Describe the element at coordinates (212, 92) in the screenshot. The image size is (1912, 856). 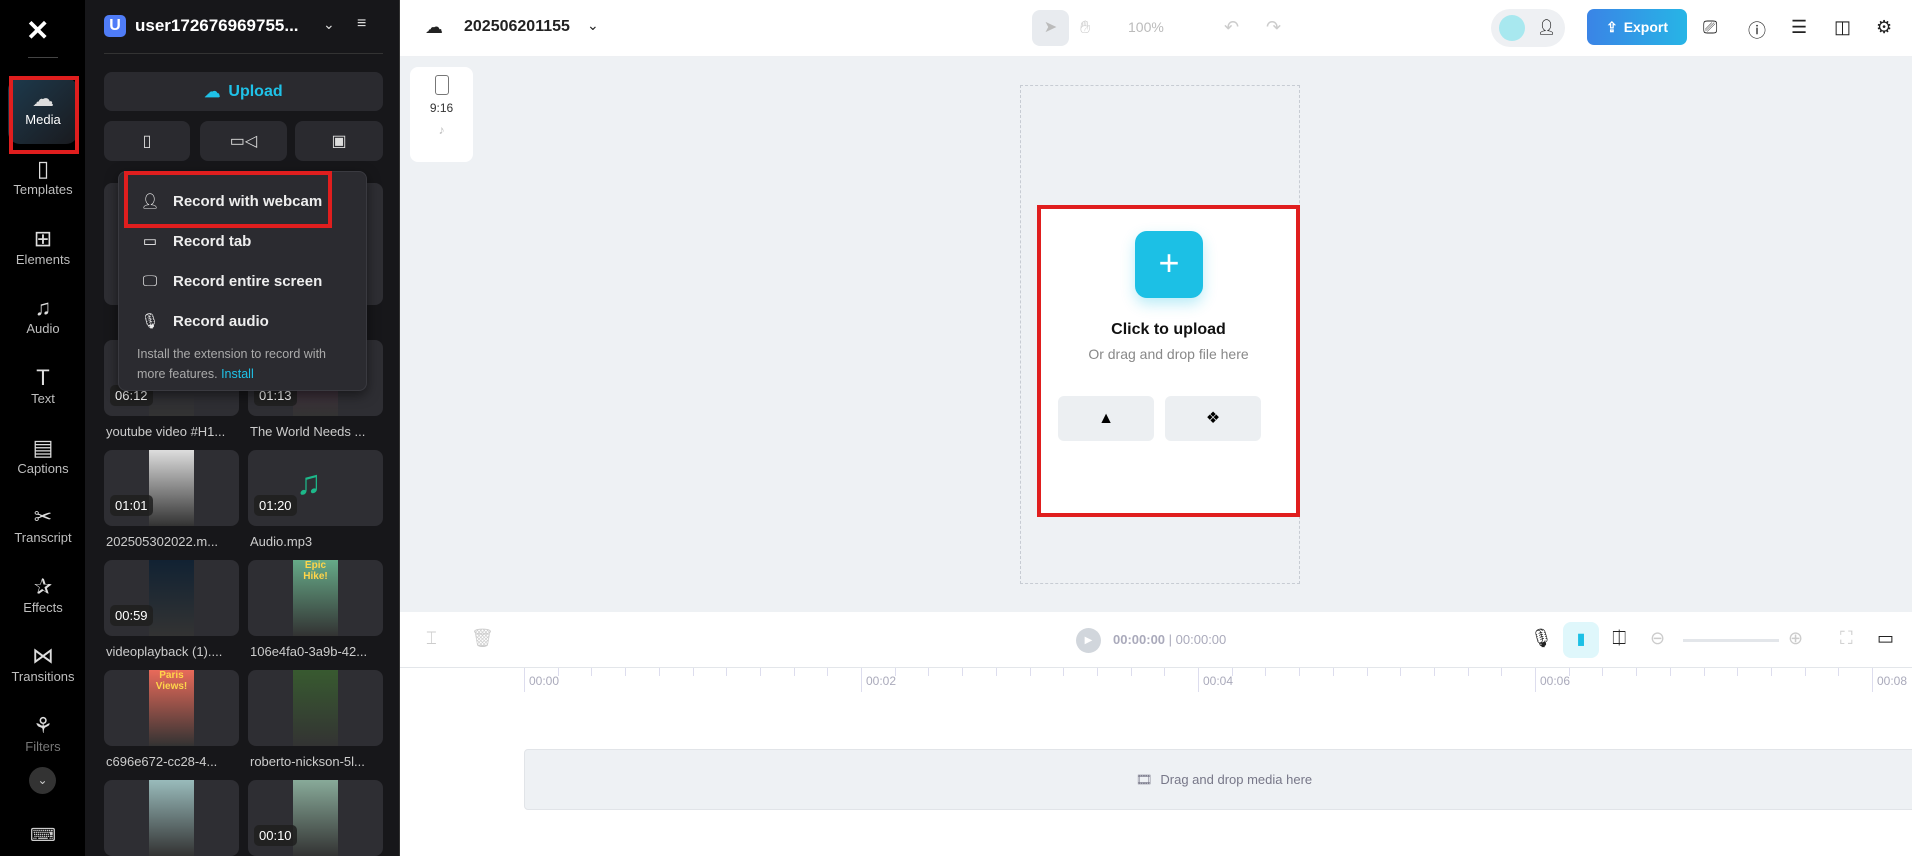
I see `cloud-upload-icon: ☁` at that location.